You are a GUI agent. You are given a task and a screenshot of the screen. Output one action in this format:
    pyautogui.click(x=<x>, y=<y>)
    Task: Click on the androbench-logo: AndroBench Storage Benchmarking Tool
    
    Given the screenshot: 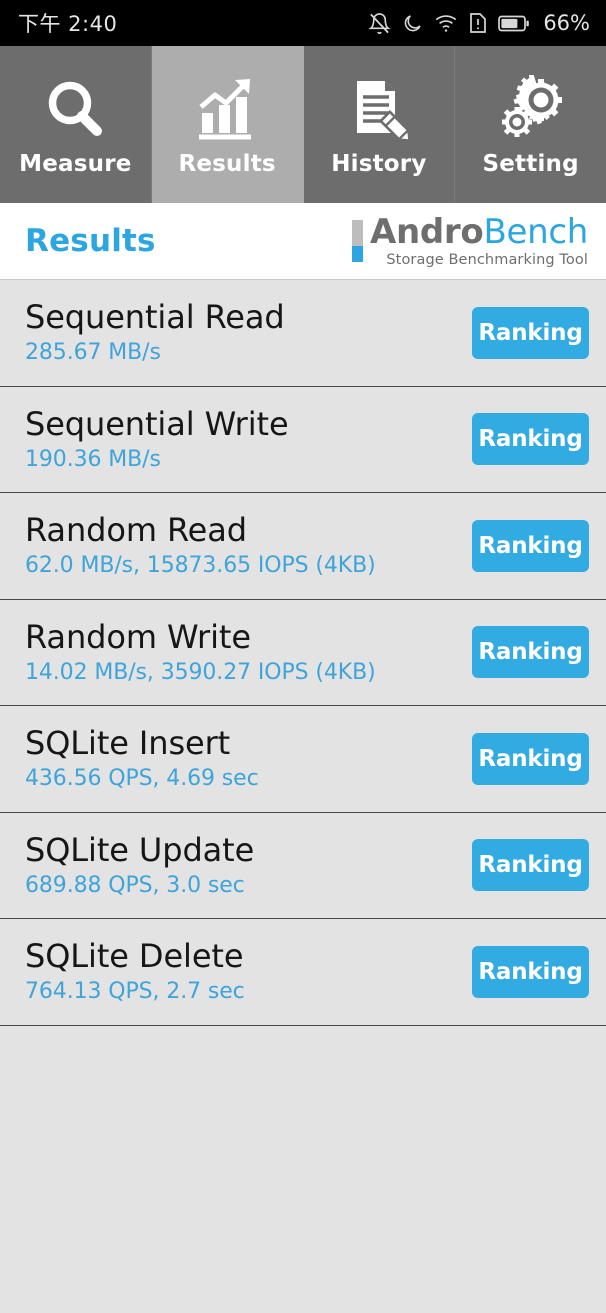 What is the action you would take?
    pyautogui.click(x=469, y=241)
    